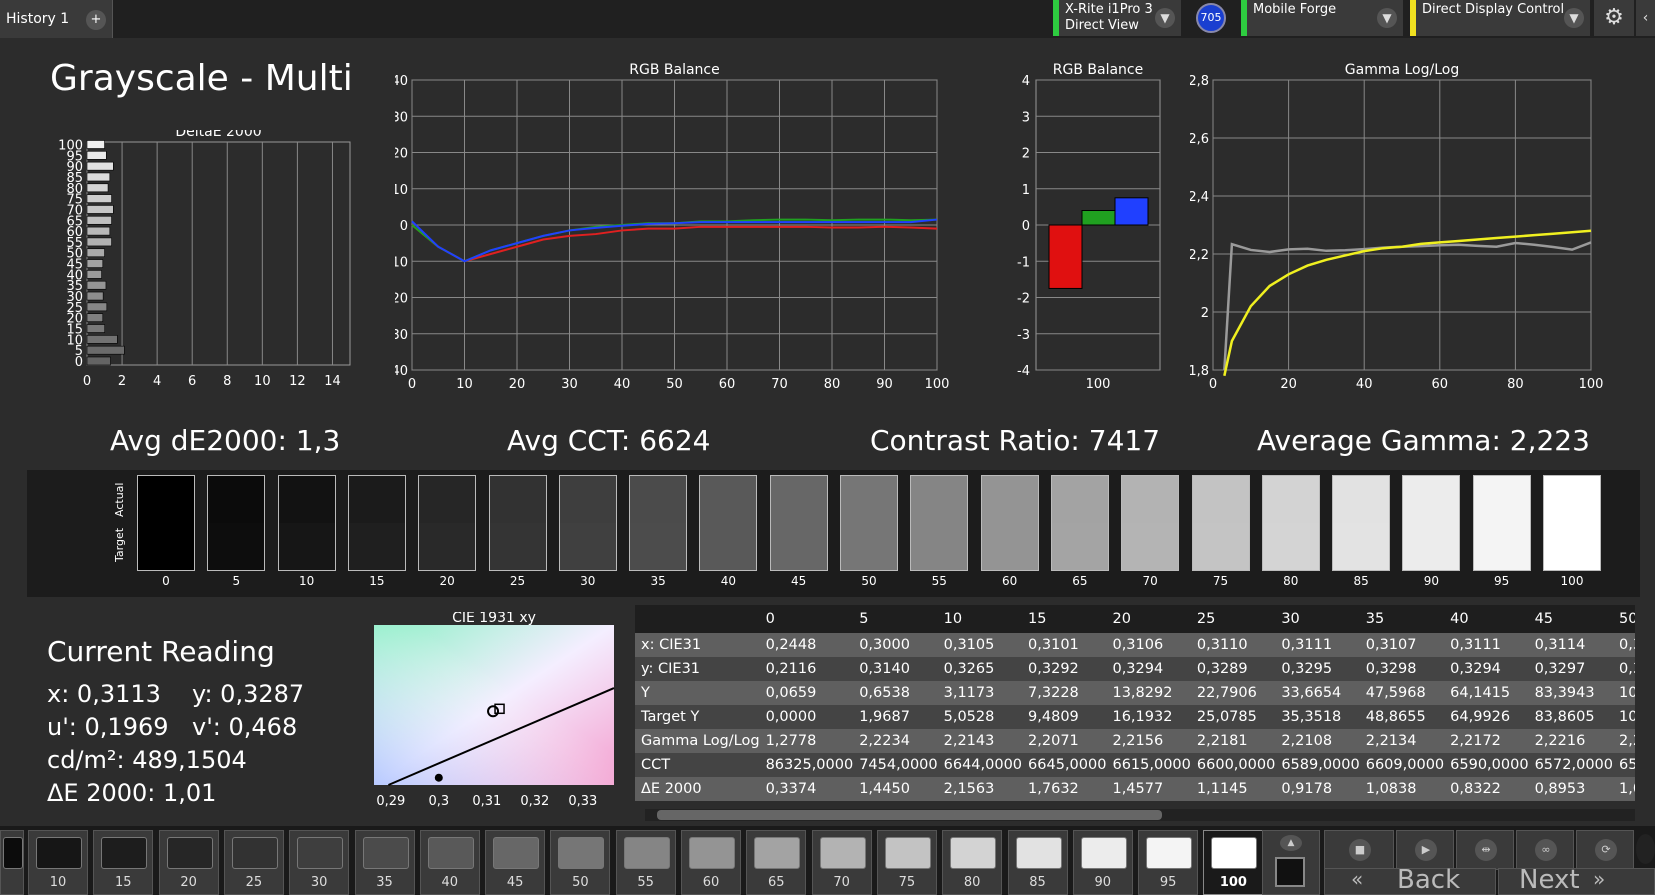 The width and height of the screenshot is (1655, 895). What do you see at coordinates (806, 619) in the screenshot?
I see `header-cell: 0` at bounding box center [806, 619].